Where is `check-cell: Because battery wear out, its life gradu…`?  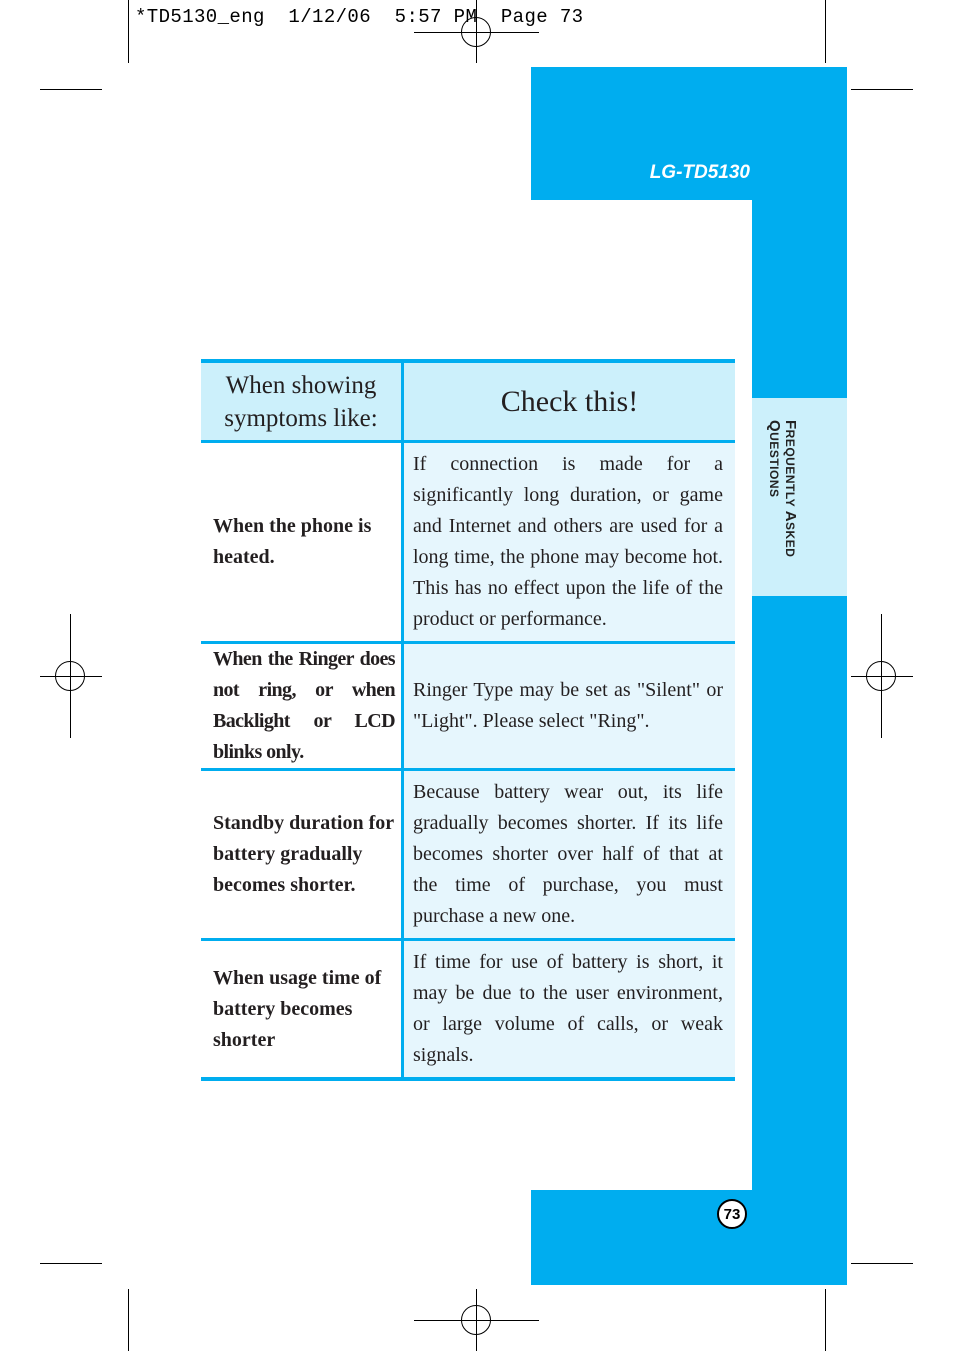 check-cell: Because battery wear out, its life gradu… is located at coordinates (568, 855).